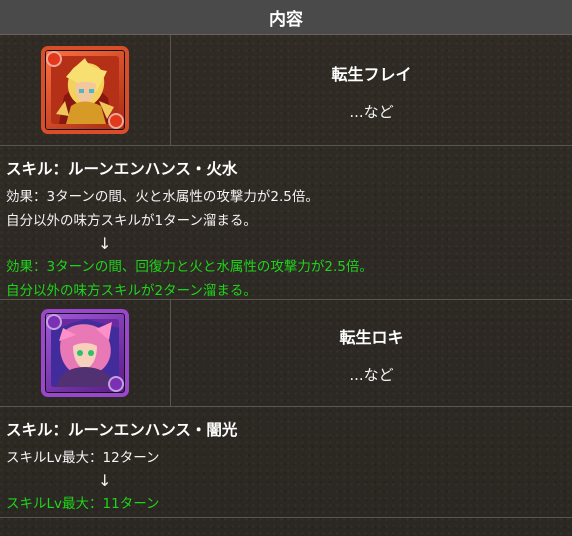  I want to click on header-title: 内容, so click(286, 19).